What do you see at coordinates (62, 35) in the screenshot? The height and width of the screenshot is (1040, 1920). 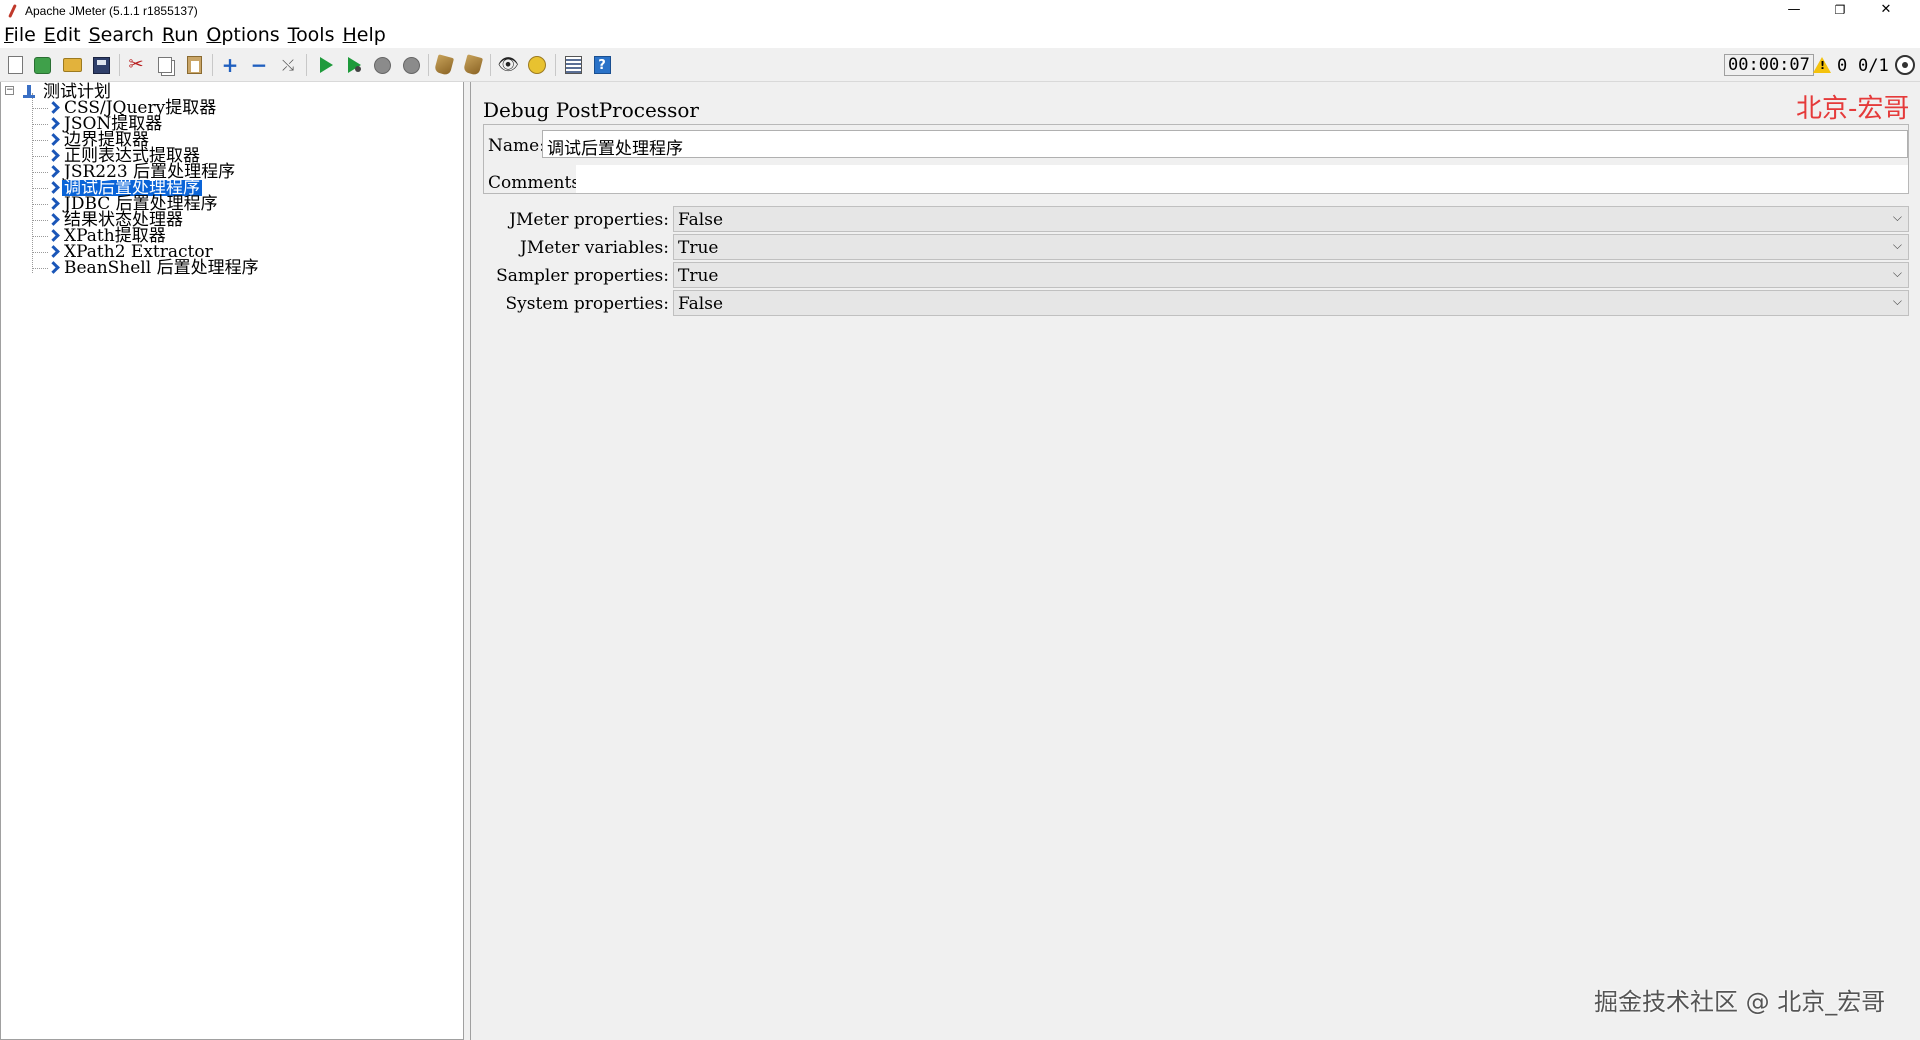 I see `menu-edit: Edit` at bounding box center [62, 35].